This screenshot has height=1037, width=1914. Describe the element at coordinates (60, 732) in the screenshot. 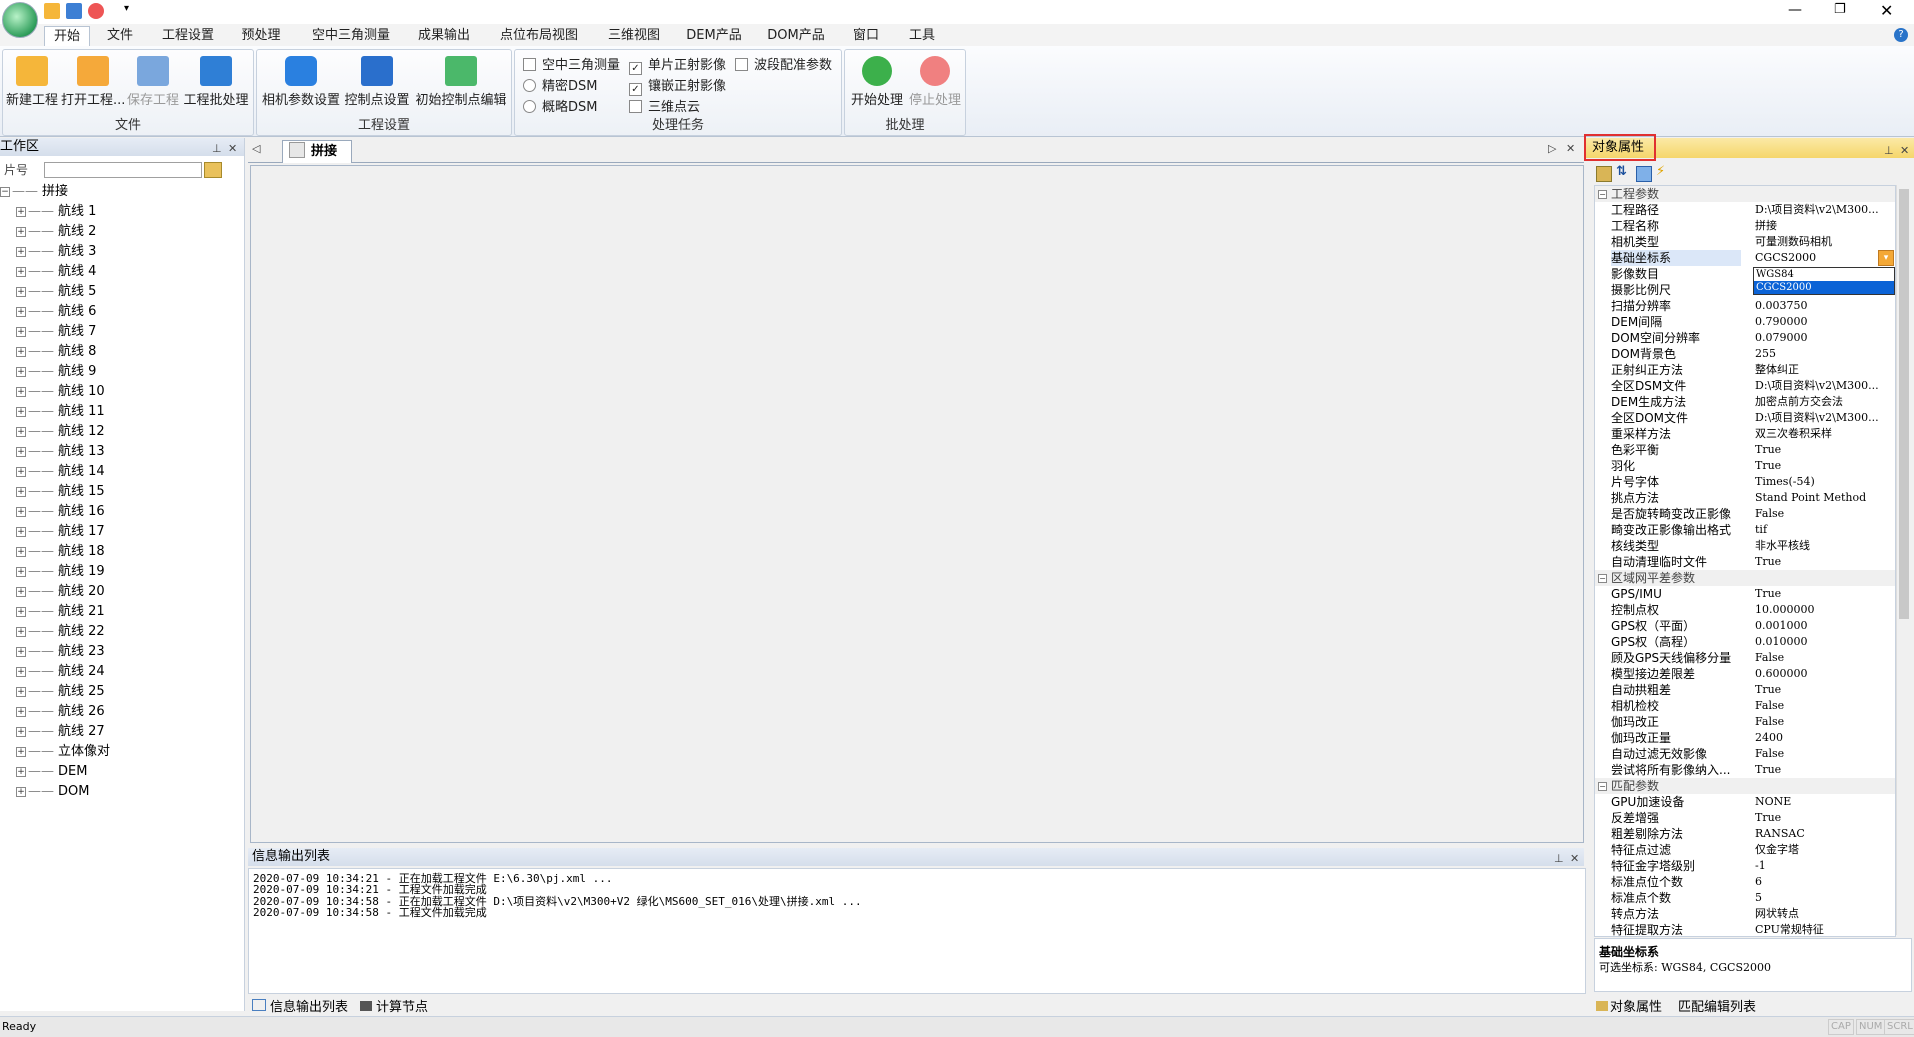

I see `tree-item: + —— 航线 27` at that location.